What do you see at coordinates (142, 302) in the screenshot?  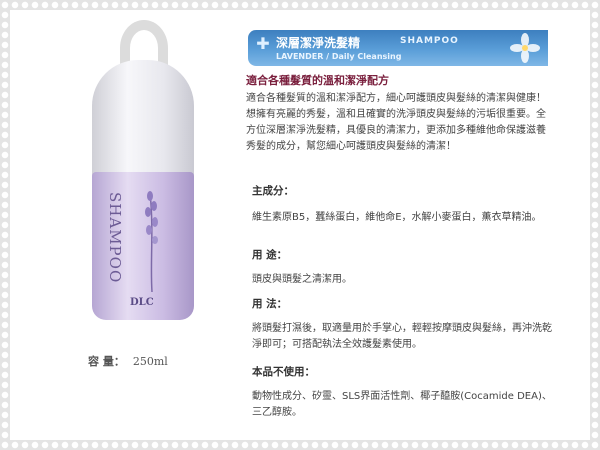 I see `bottle-brand: DLC` at bounding box center [142, 302].